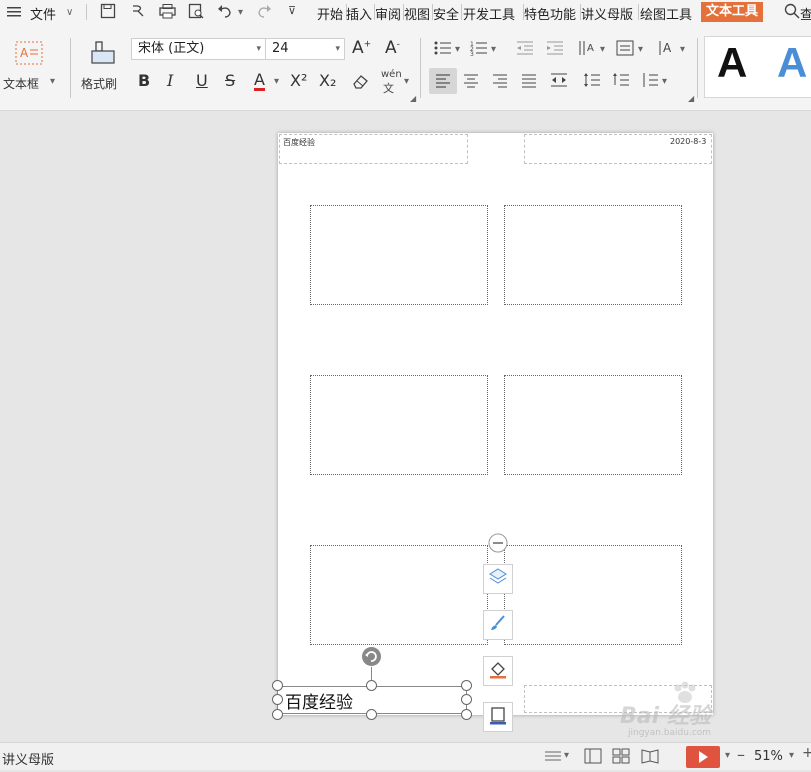 This screenshot has width=811, height=772. Describe the element at coordinates (602, 49) in the screenshot. I see `text-direction-dropdown-icon: ▾` at that location.